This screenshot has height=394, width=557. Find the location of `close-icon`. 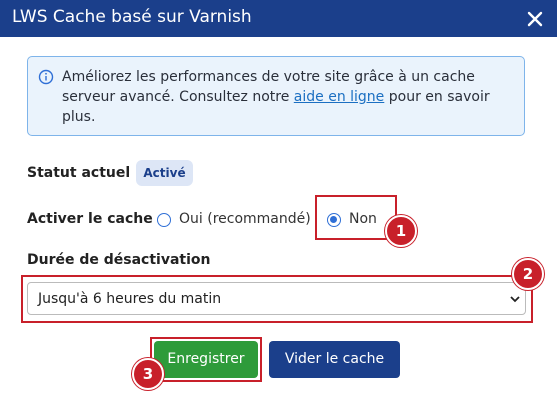

close-icon is located at coordinates (535, 19).